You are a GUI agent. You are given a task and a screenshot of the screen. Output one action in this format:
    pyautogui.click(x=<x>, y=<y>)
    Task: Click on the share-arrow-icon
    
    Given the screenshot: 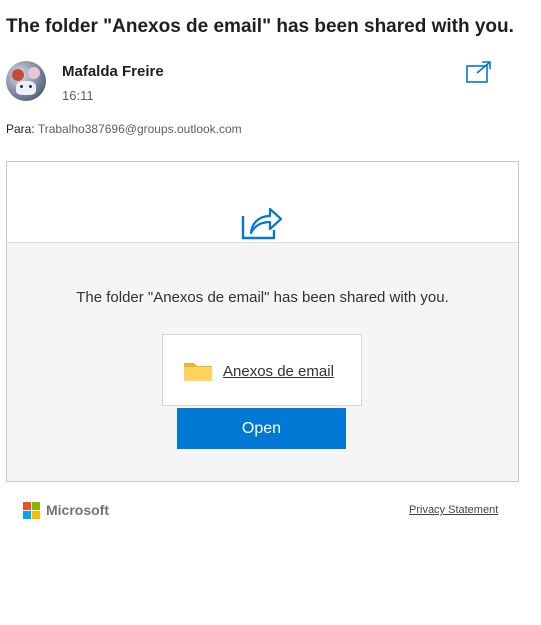 What is the action you would take?
    pyautogui.click(x=262, y=223)
    